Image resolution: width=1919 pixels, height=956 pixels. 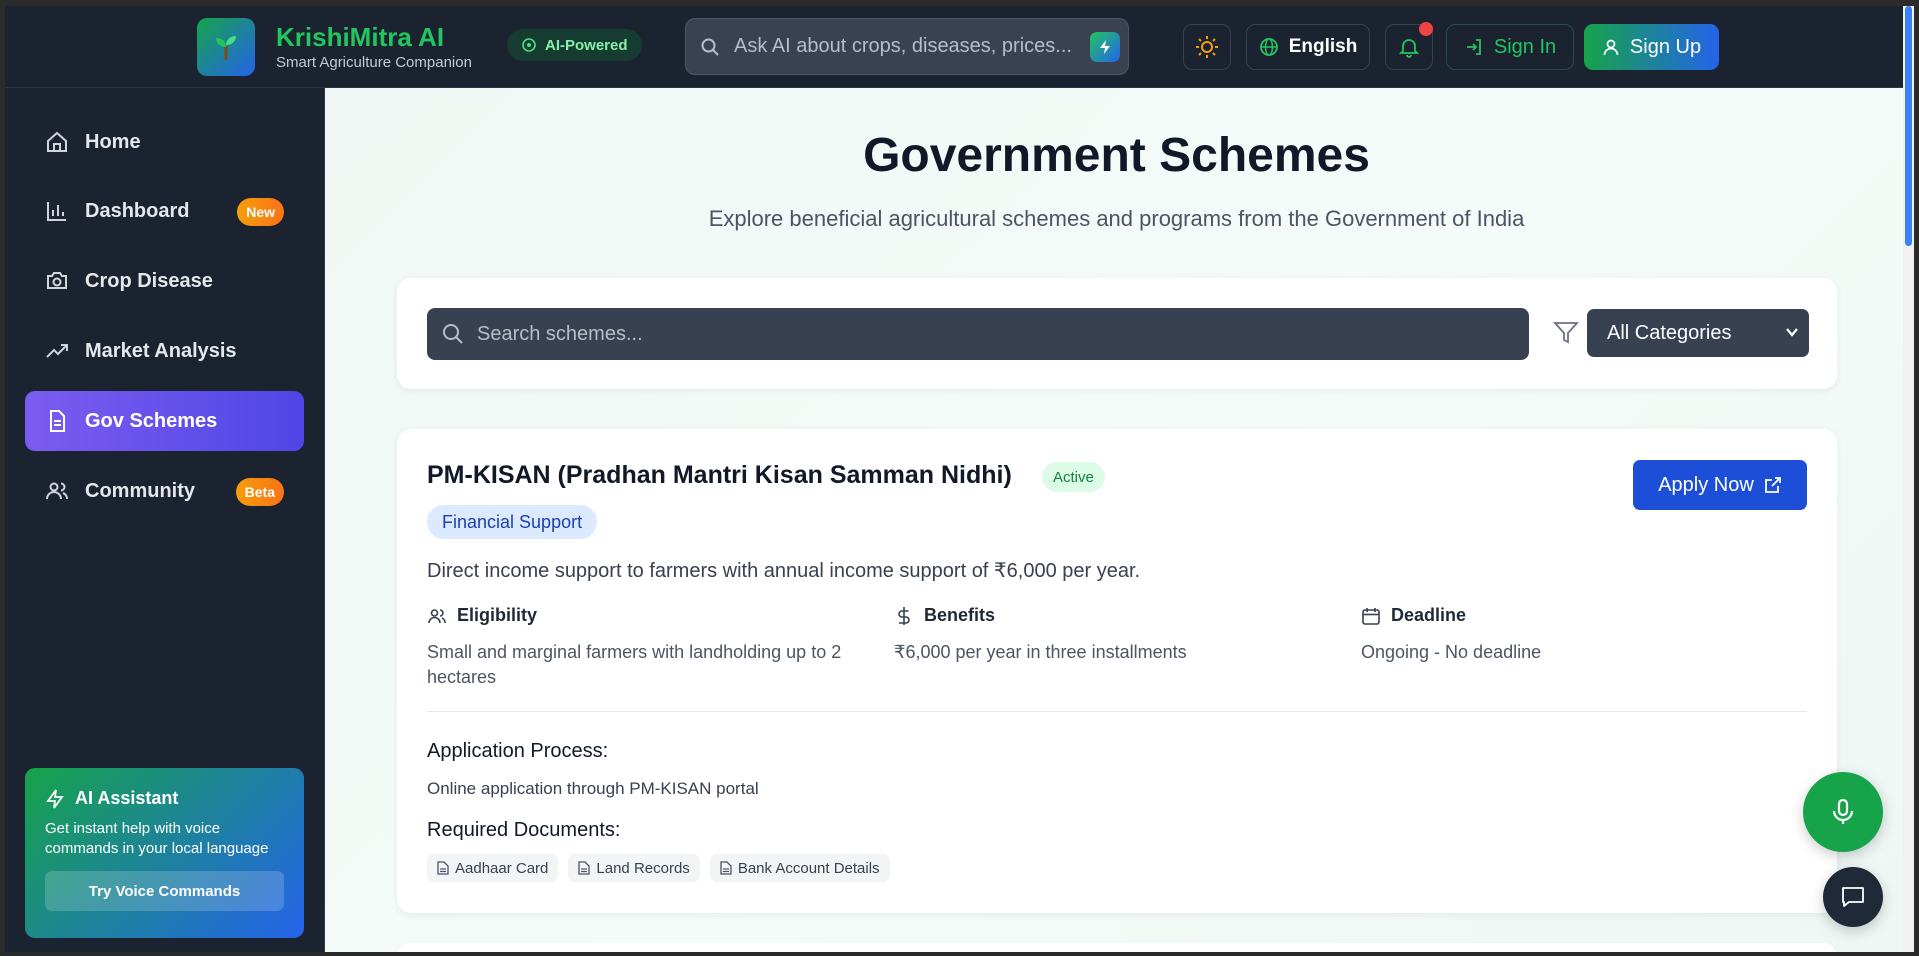 I want to click on scheme-search-bar, so click(x=978, y=334).